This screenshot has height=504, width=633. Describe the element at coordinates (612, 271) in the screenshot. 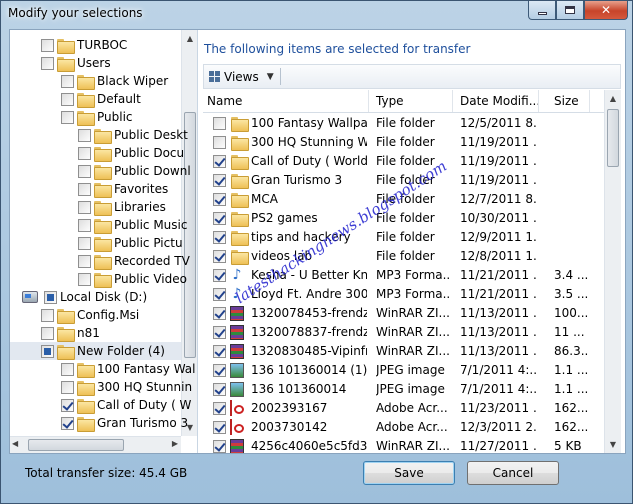

I see `list-vertical-scrollbar: ▲ ▼` at that location.